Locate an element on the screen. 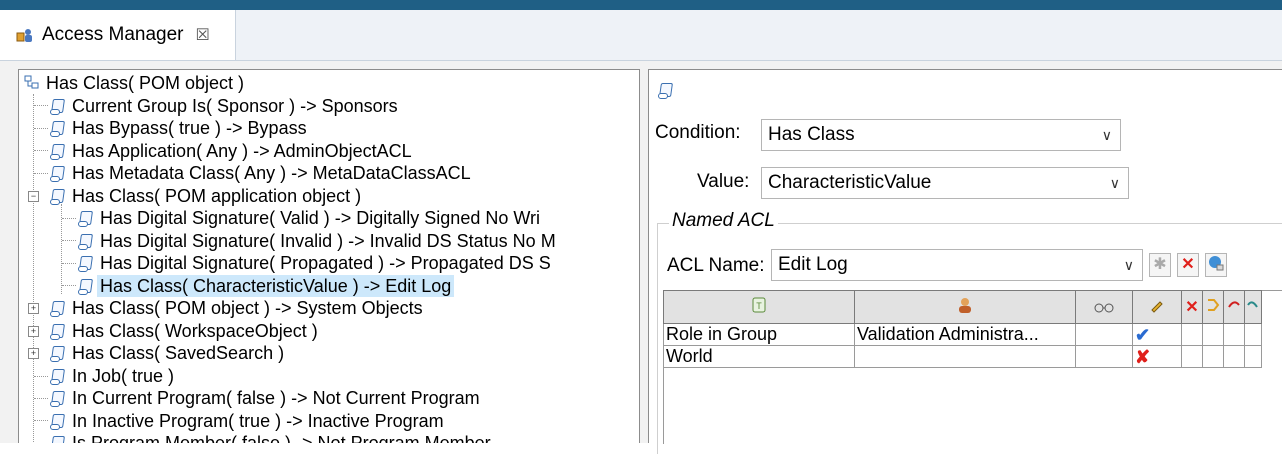 The height and width of the screenshot is (454, 1282). write-privilege-icon is located at coordinates (1157, 307).